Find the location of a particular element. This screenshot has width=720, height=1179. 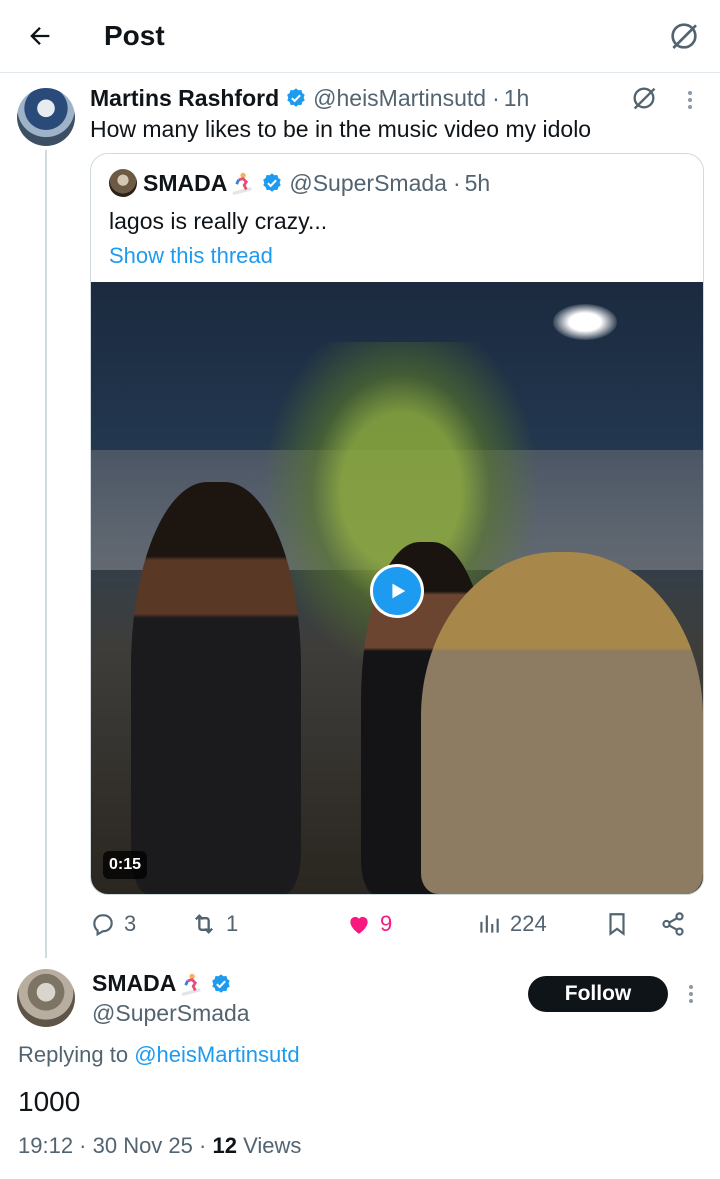

views-button: 224 is located at coordinates (511, 924).